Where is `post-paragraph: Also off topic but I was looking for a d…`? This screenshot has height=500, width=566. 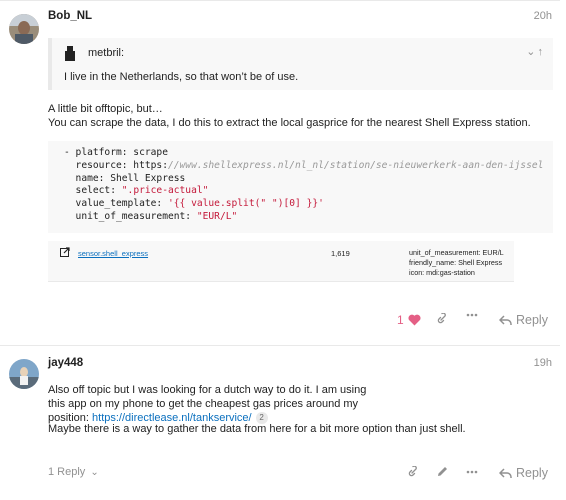 post-paragraph: Also off topic but I was looking for a d… is located at coordinates (207, 404).